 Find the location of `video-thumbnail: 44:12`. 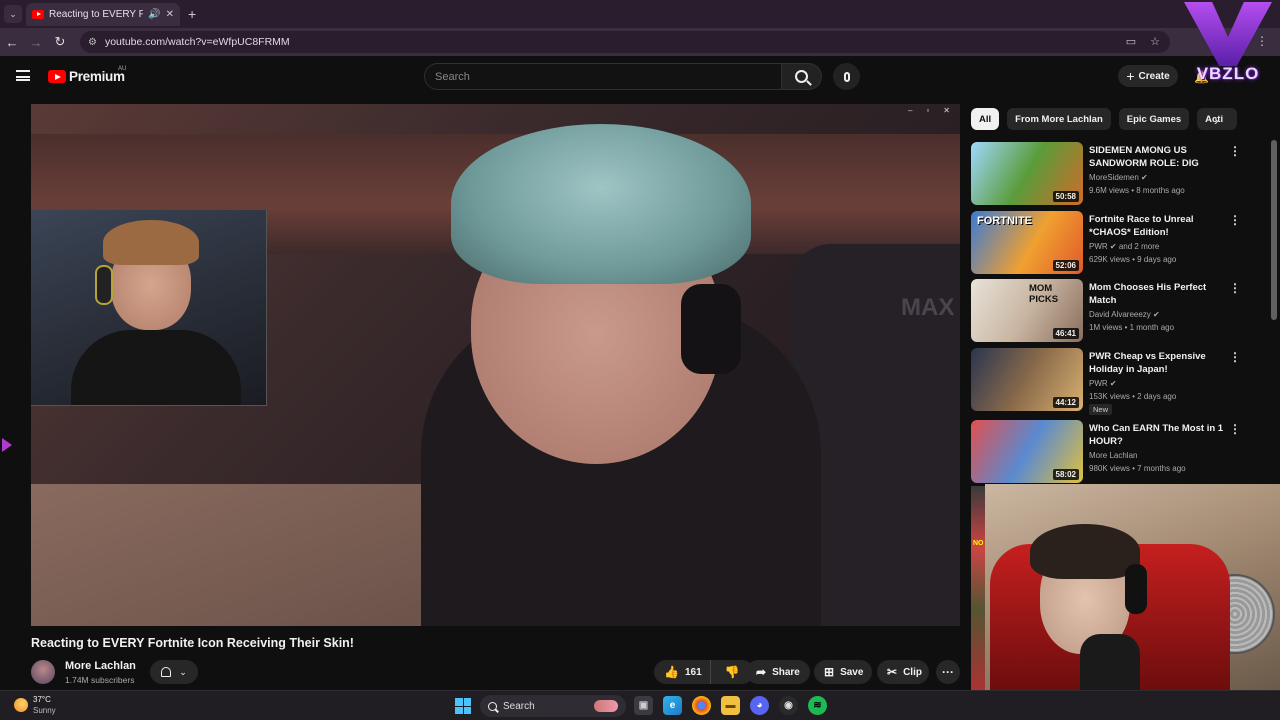

video-thumbnail: 44:12 is located at coordinates (1027, 379).